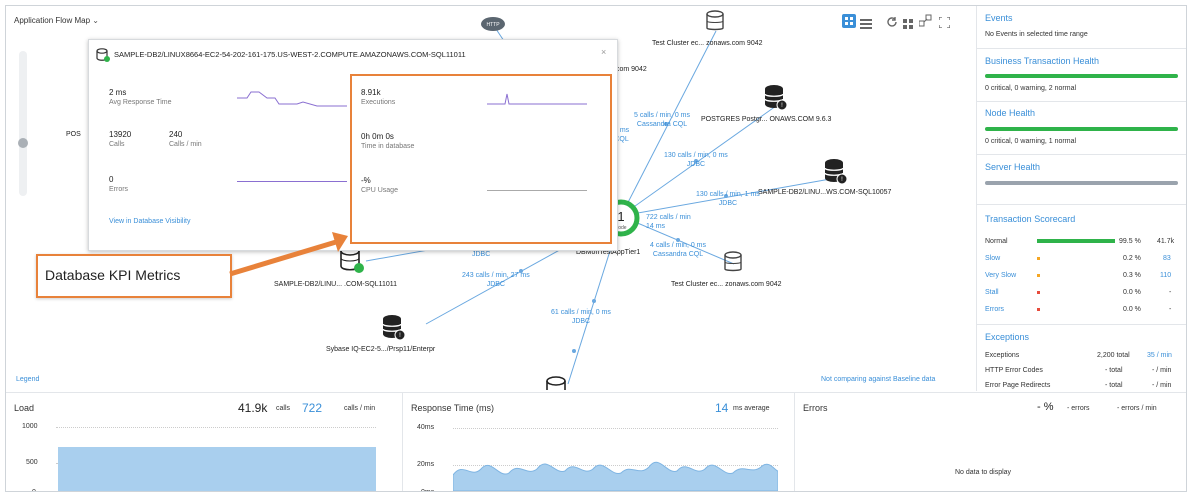 The image size is (1192, 495). I want to click on cpu-usage-metric: -% CPU Usage, so click(379, 185).